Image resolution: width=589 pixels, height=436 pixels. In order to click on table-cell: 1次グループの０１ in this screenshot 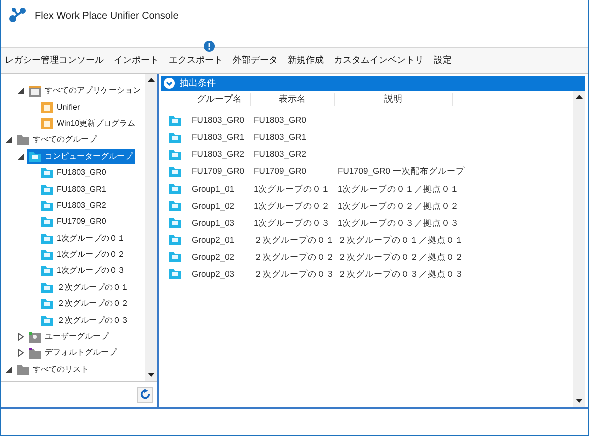, I will do `click(292, 189)`.